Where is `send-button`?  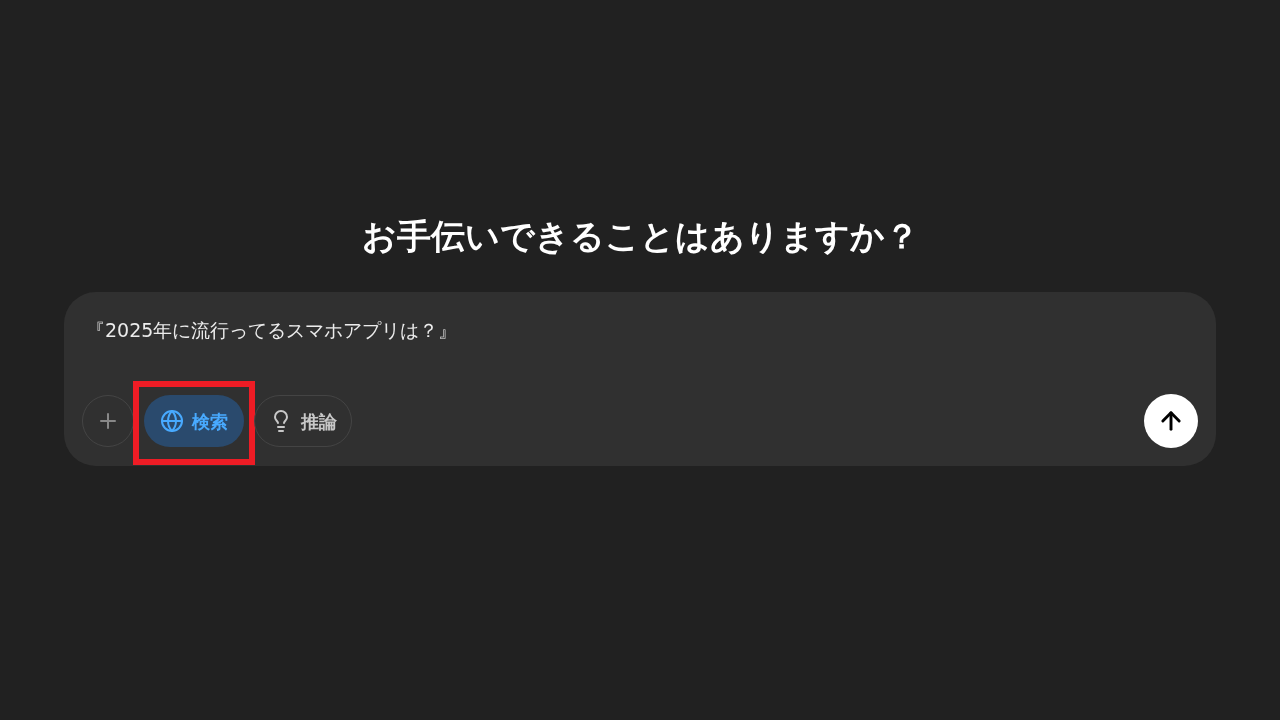 send-button is located at coordinates (1171, 421).